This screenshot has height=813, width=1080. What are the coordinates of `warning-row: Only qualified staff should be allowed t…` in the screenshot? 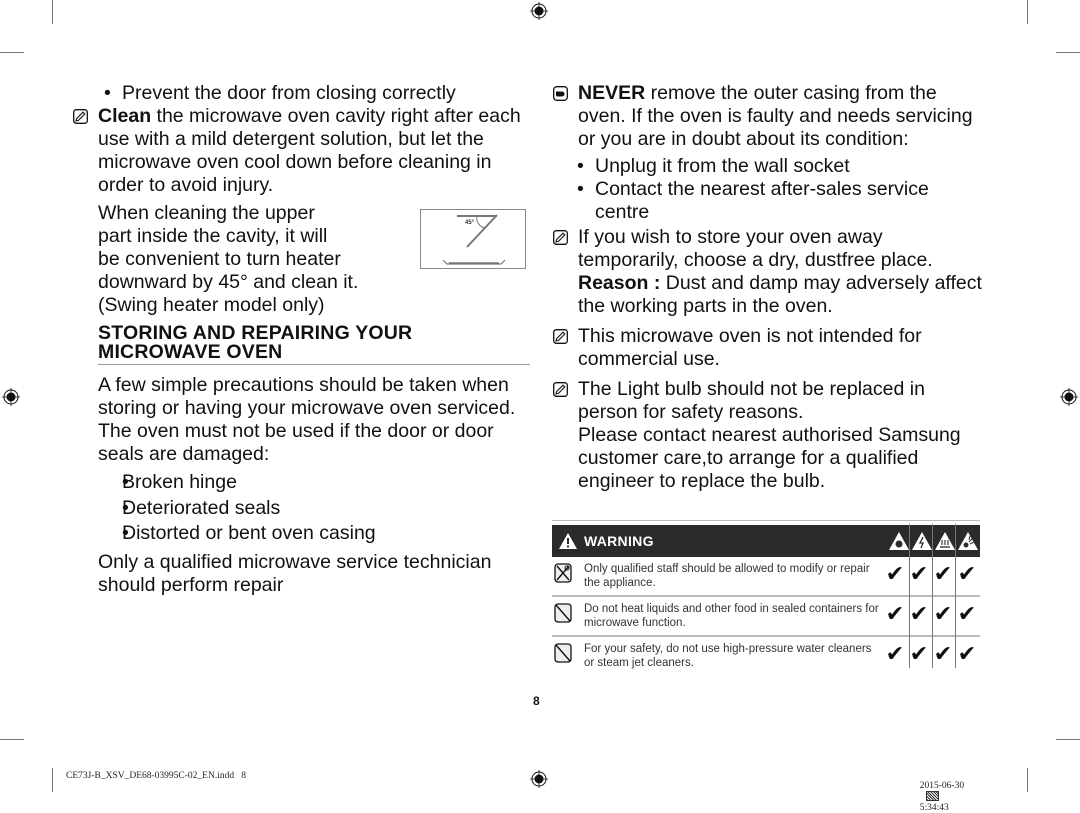 It's located at (766, 577).